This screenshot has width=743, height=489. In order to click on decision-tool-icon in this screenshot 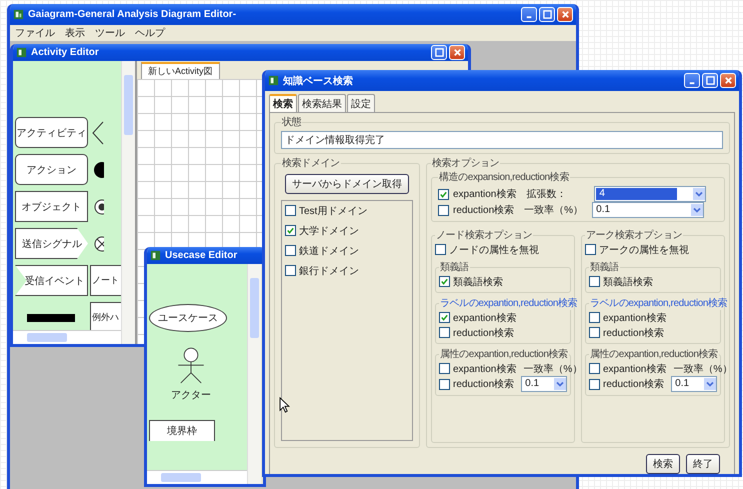, I will do `click(98, 132)`.